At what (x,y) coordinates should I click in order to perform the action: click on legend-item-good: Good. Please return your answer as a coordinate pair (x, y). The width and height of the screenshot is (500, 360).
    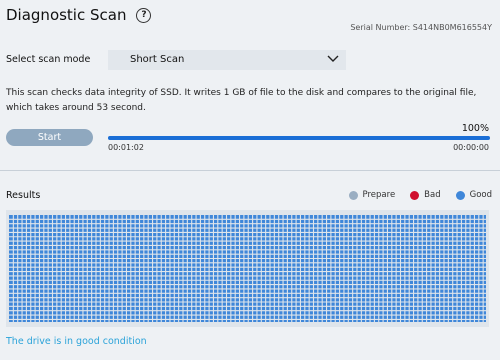
    Looking at the image, I should click on (473, 195).